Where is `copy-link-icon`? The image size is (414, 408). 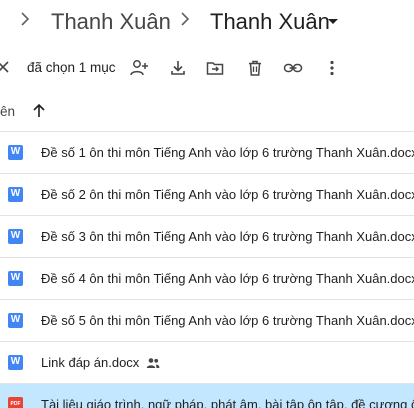 copy-link-icon is located at coordinates (293, 68).